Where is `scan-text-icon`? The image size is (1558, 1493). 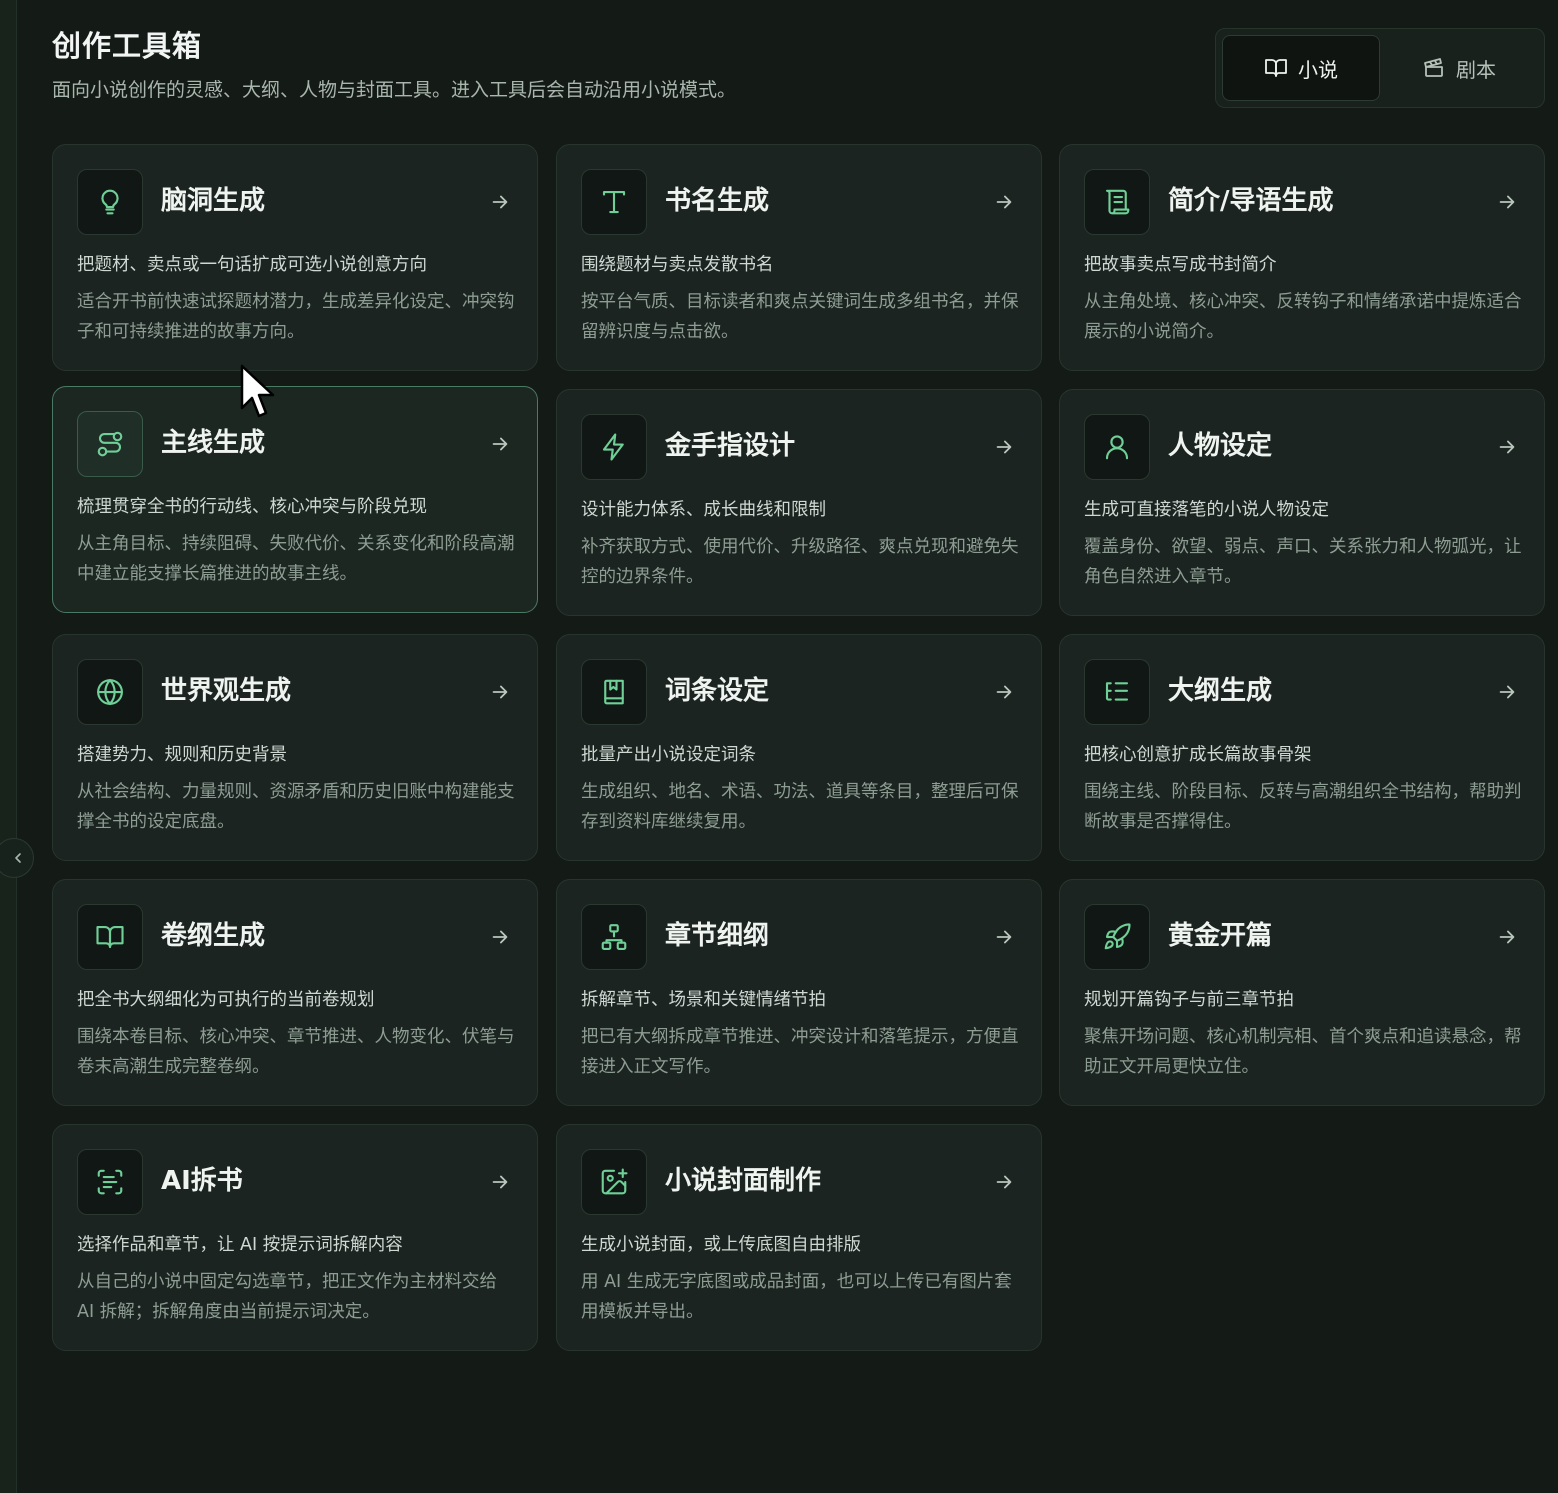
scan-text-icon is located at coordinates (110, 1182).